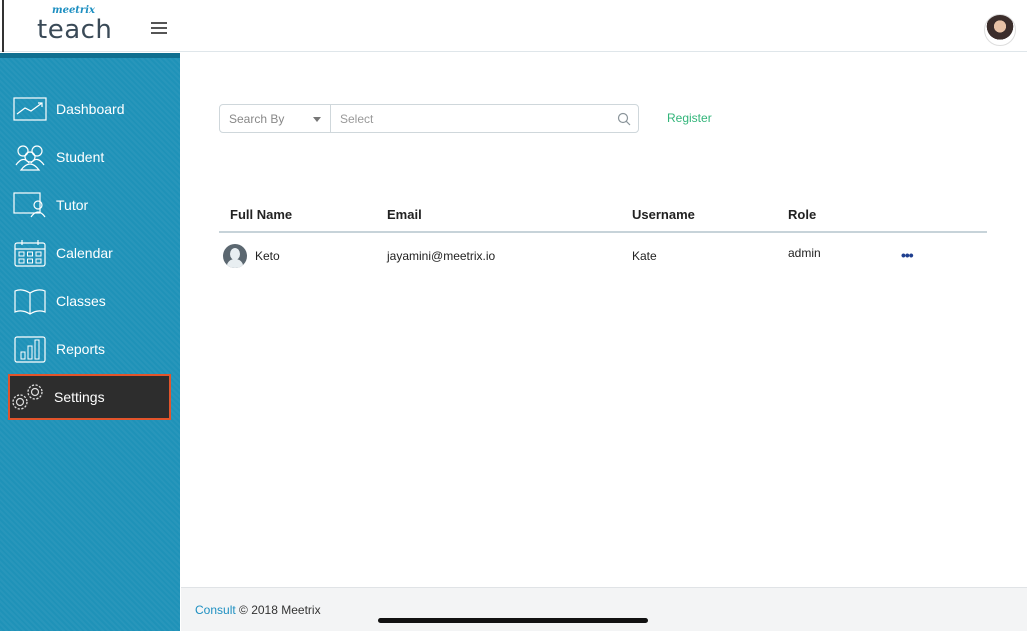 This screenshot has width=1027, height=631. I want to click on sidebar-item-label: Calendar, so click(84, 253).